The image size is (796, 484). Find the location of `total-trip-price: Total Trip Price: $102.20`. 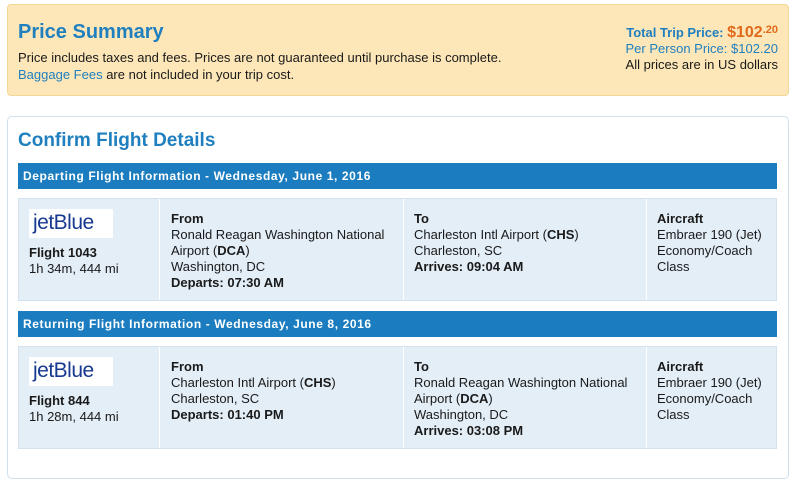

total-trip-price: Total Trip Price: $102.20 is located at coordinates (702, 32).